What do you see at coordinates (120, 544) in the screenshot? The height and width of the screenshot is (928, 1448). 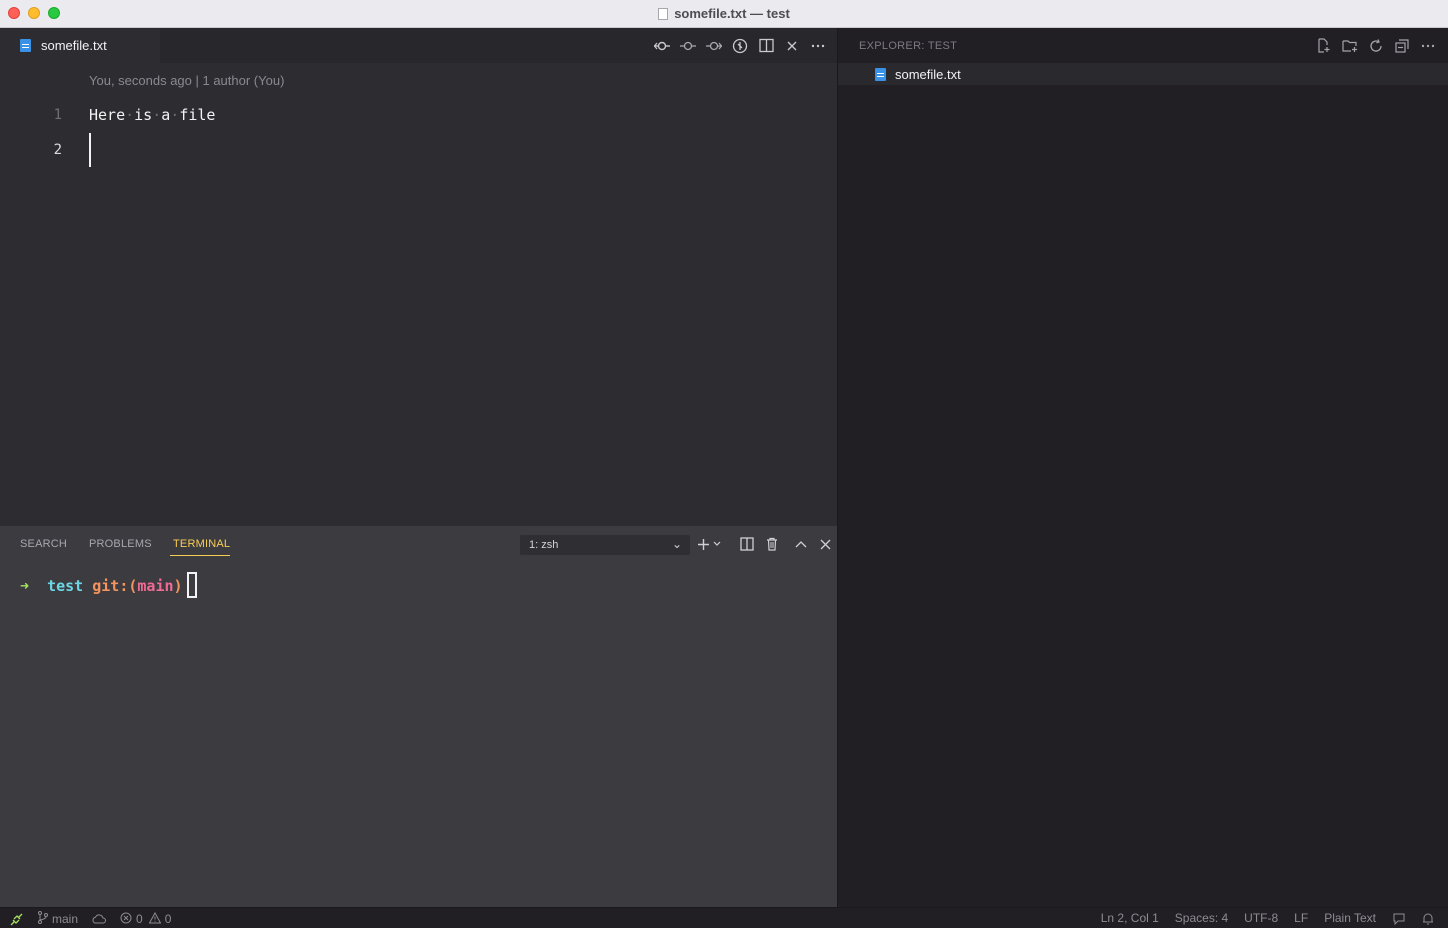 I see `tab-problems: PROBLEMS` at bounding box center [120, 544].